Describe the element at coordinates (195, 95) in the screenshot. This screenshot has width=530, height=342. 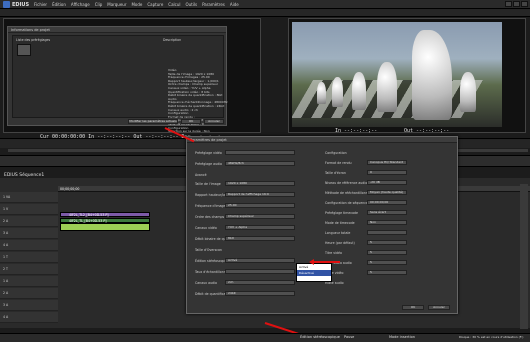
I see `stats-line: Débit binaire de quantification : 8bit` at that location.